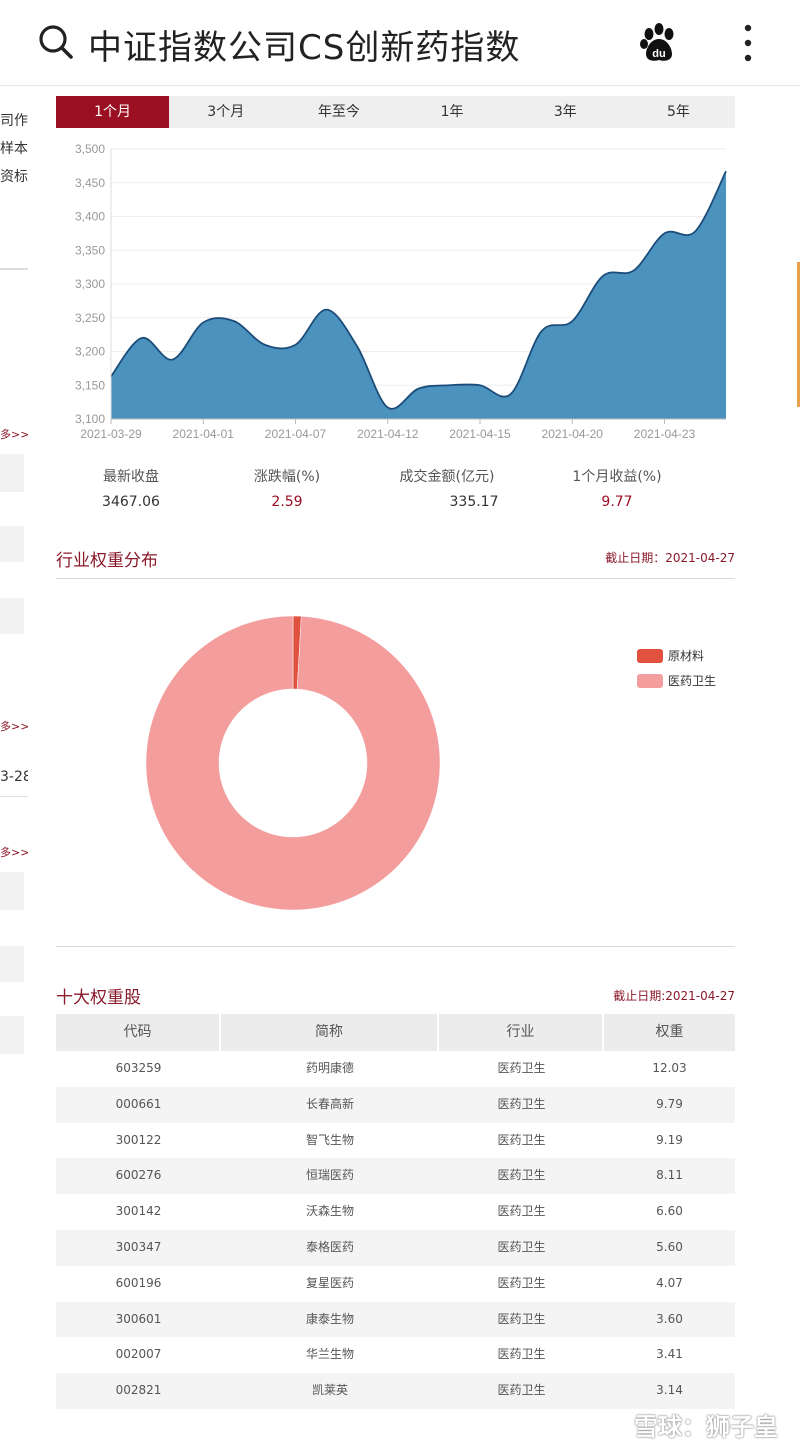 Image resolution: width=800 pixels, height=1450 pixels. Describe the element at coordinates (676, 680) in the screenshot. I see `legend-item-healthcare: 医药卫生` at that location.